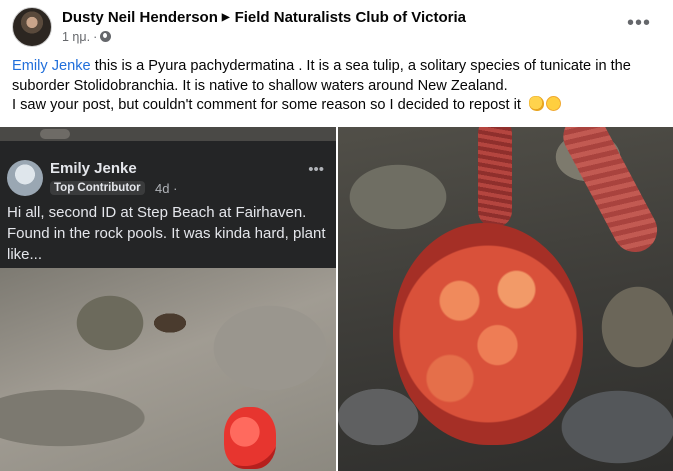 This screenshot has width=673, height=471. I want to click on mention-link: Emily Jenke, so click(51, 66).